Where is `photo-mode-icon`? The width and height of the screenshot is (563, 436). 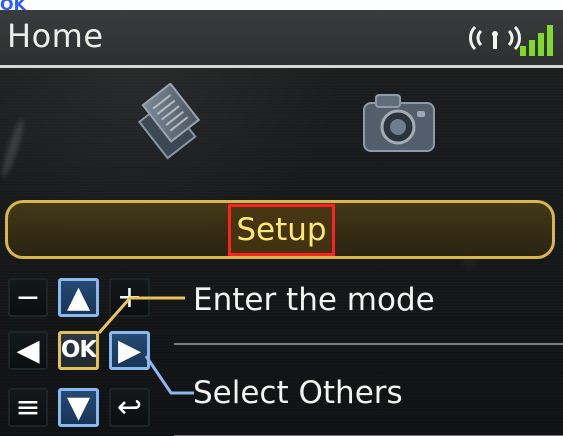
photo-mode-icon is located at coordinates (399, 123).